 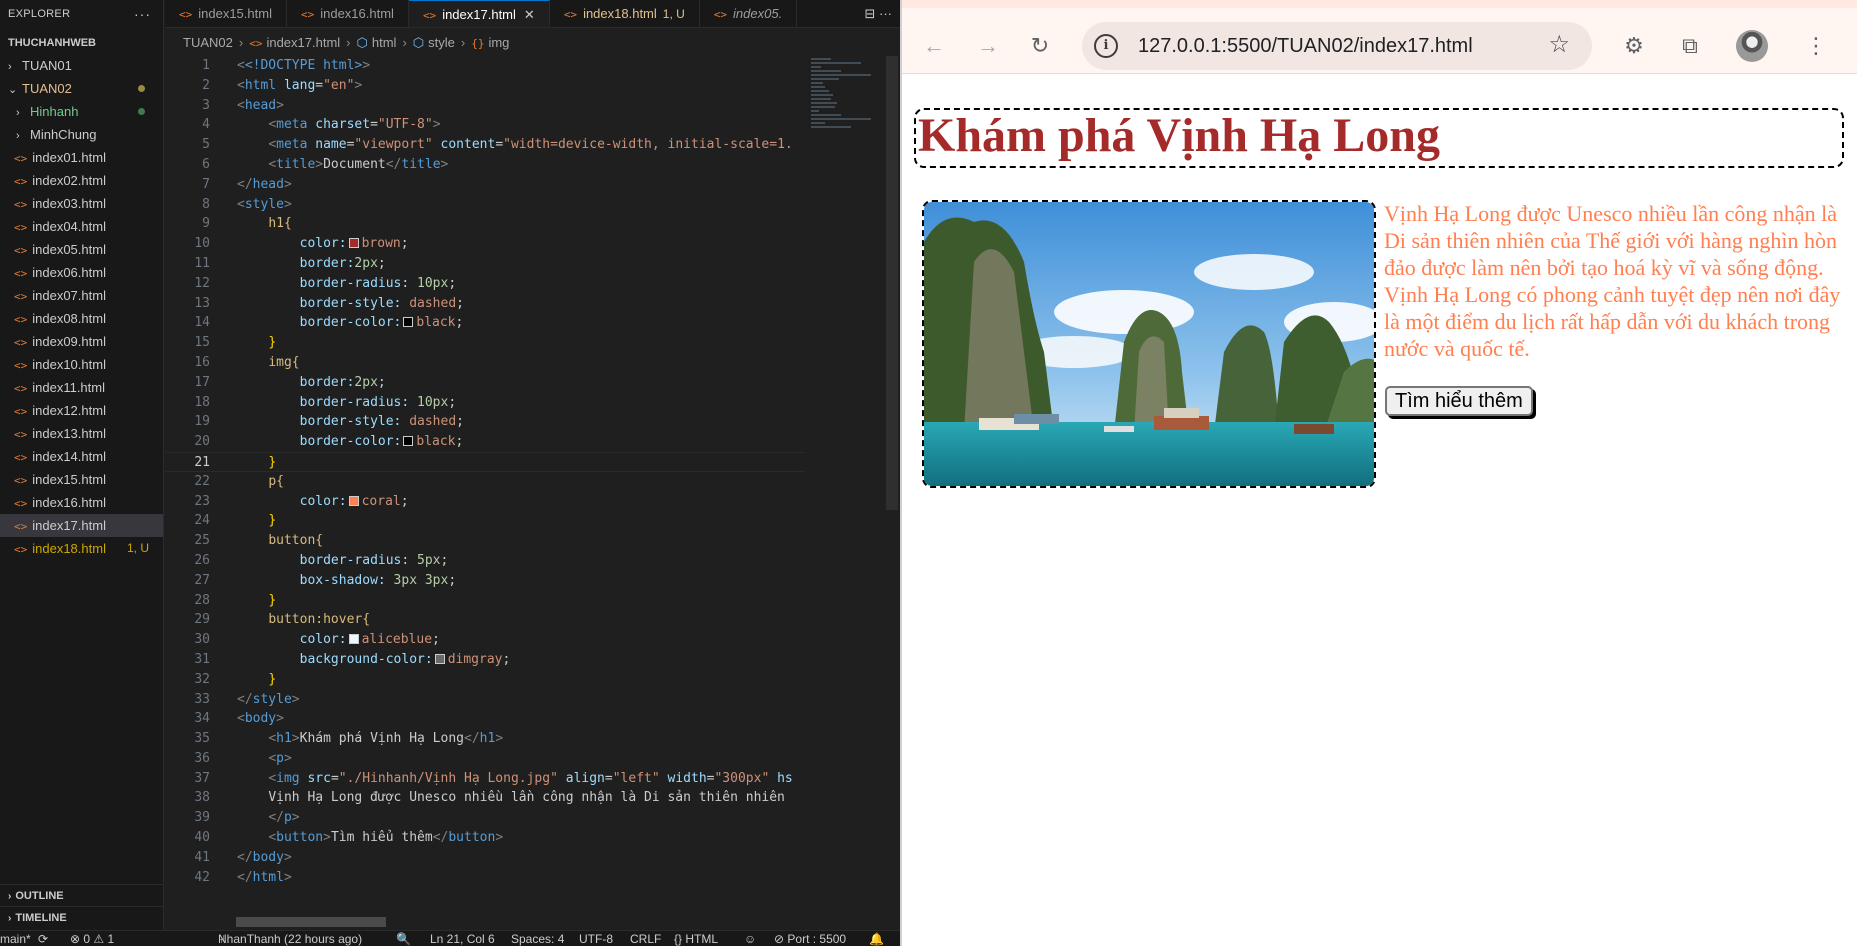 What do you see at coordinates (81, 180) in the screenshot?
I see `file-item: <> index02.html` at bounding box center [81, 180].